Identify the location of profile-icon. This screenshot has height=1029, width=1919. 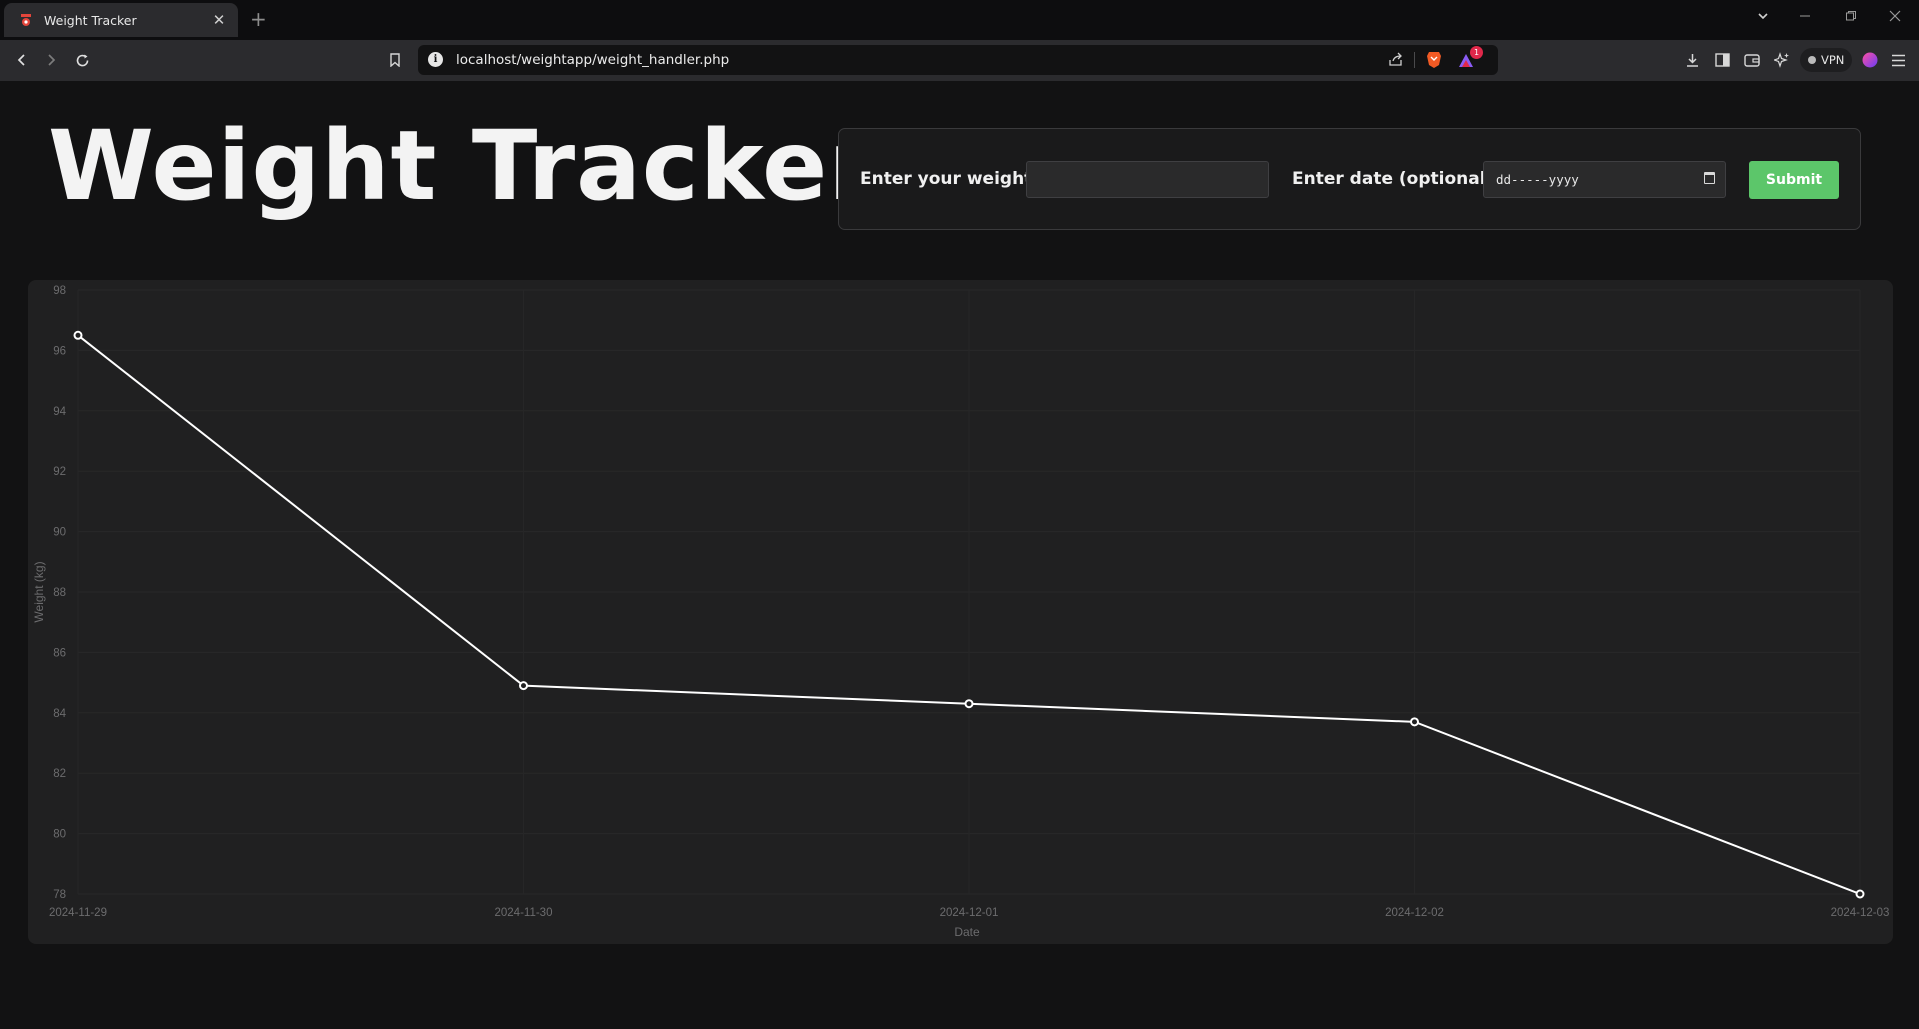
(1870, 60).